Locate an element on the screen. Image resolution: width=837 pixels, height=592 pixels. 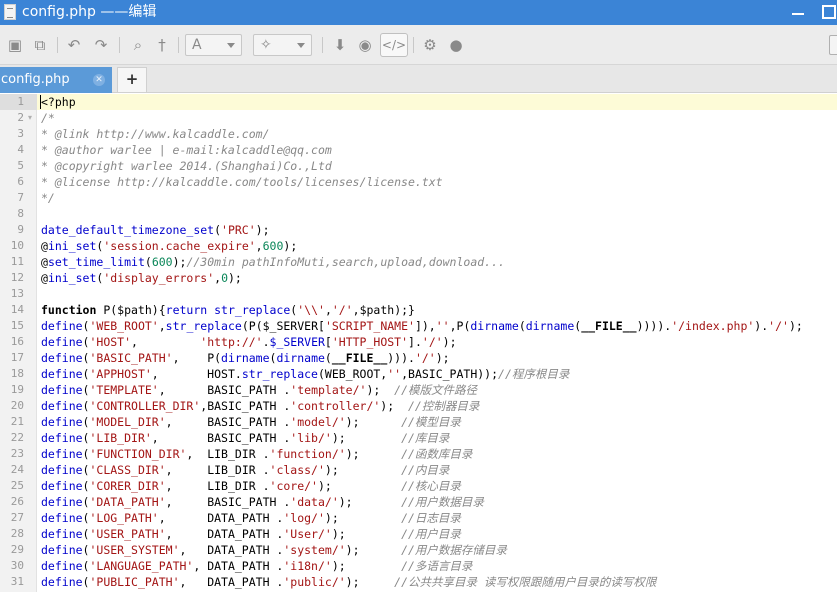
font-dropdown: A is located at coordinates (213, 45).